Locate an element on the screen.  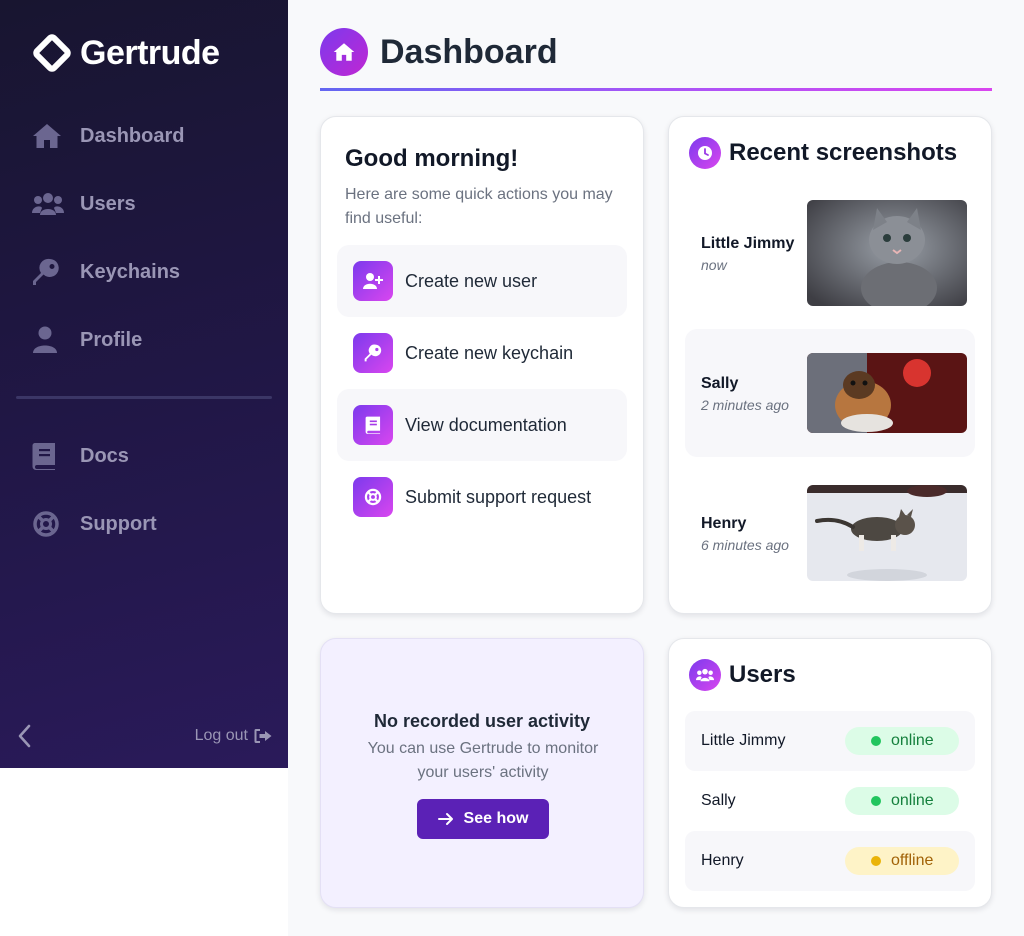
page-header: Dashboard is located at coordinates (439, 52).